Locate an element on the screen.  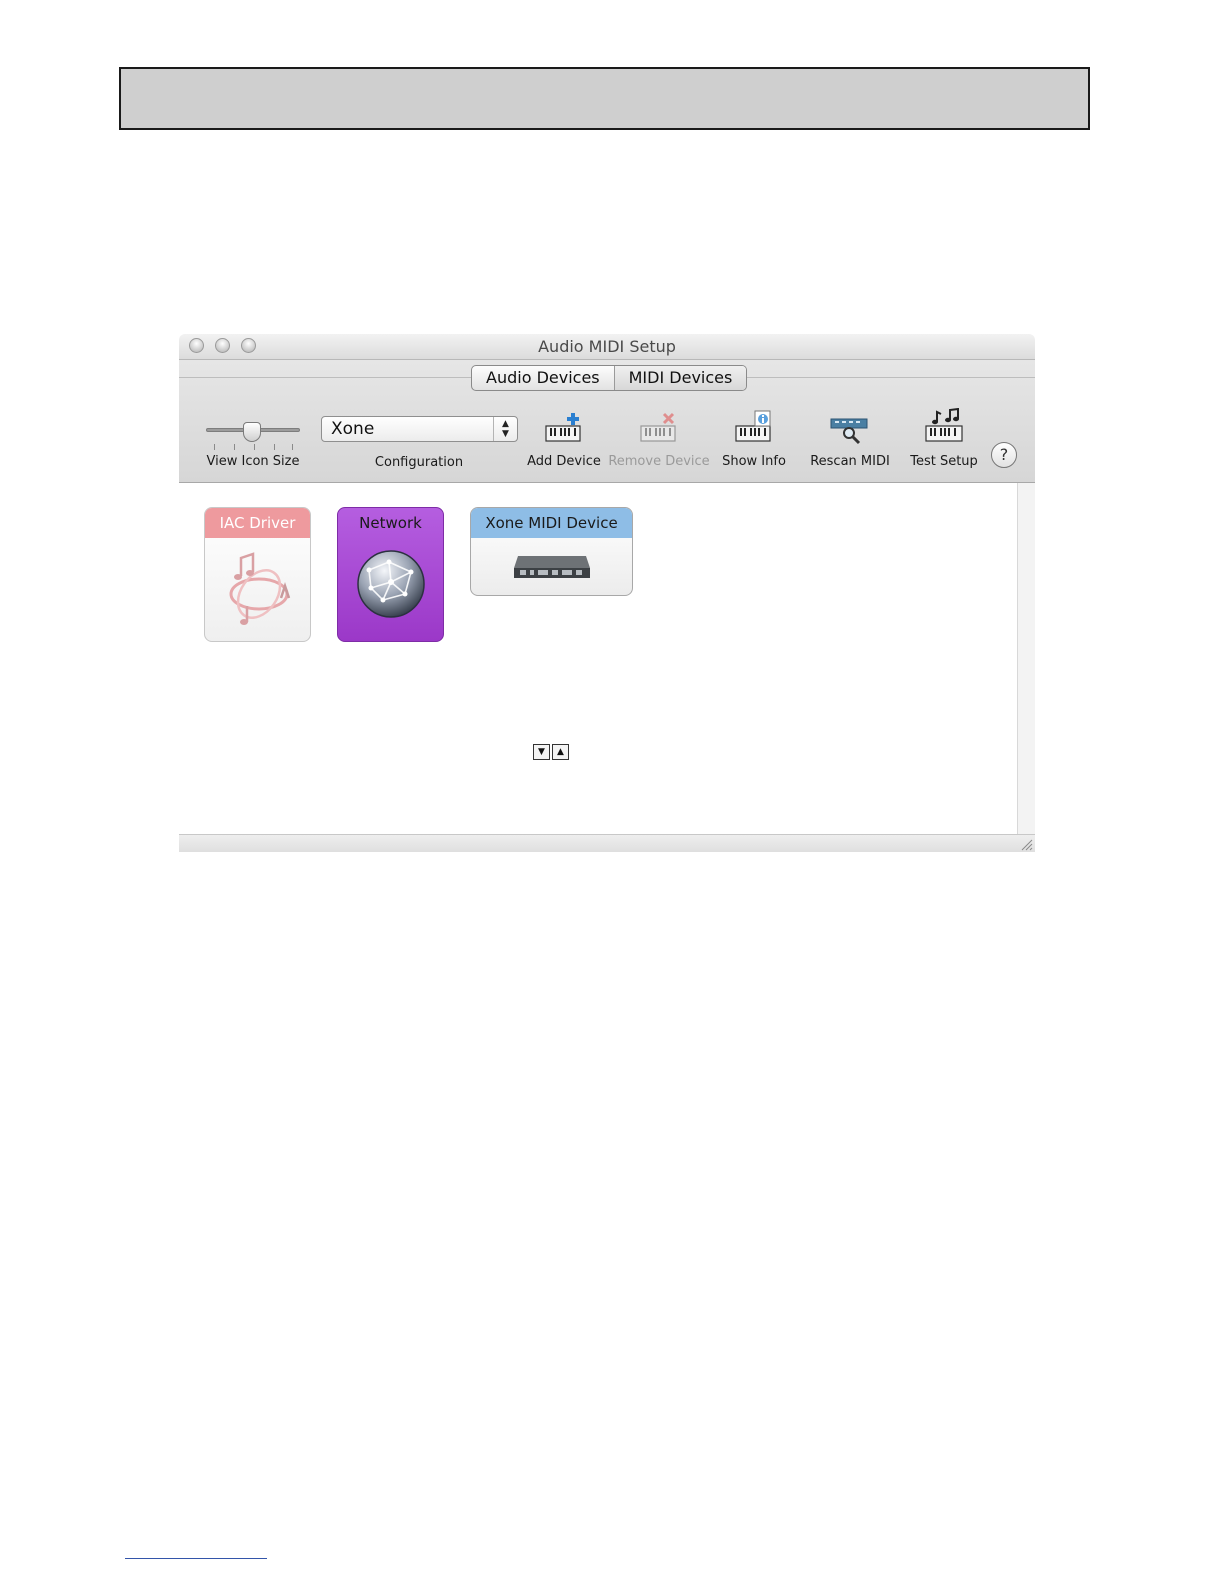
tab-group: Audio Devices MIDI Devices is located at coordinates (609, 378).